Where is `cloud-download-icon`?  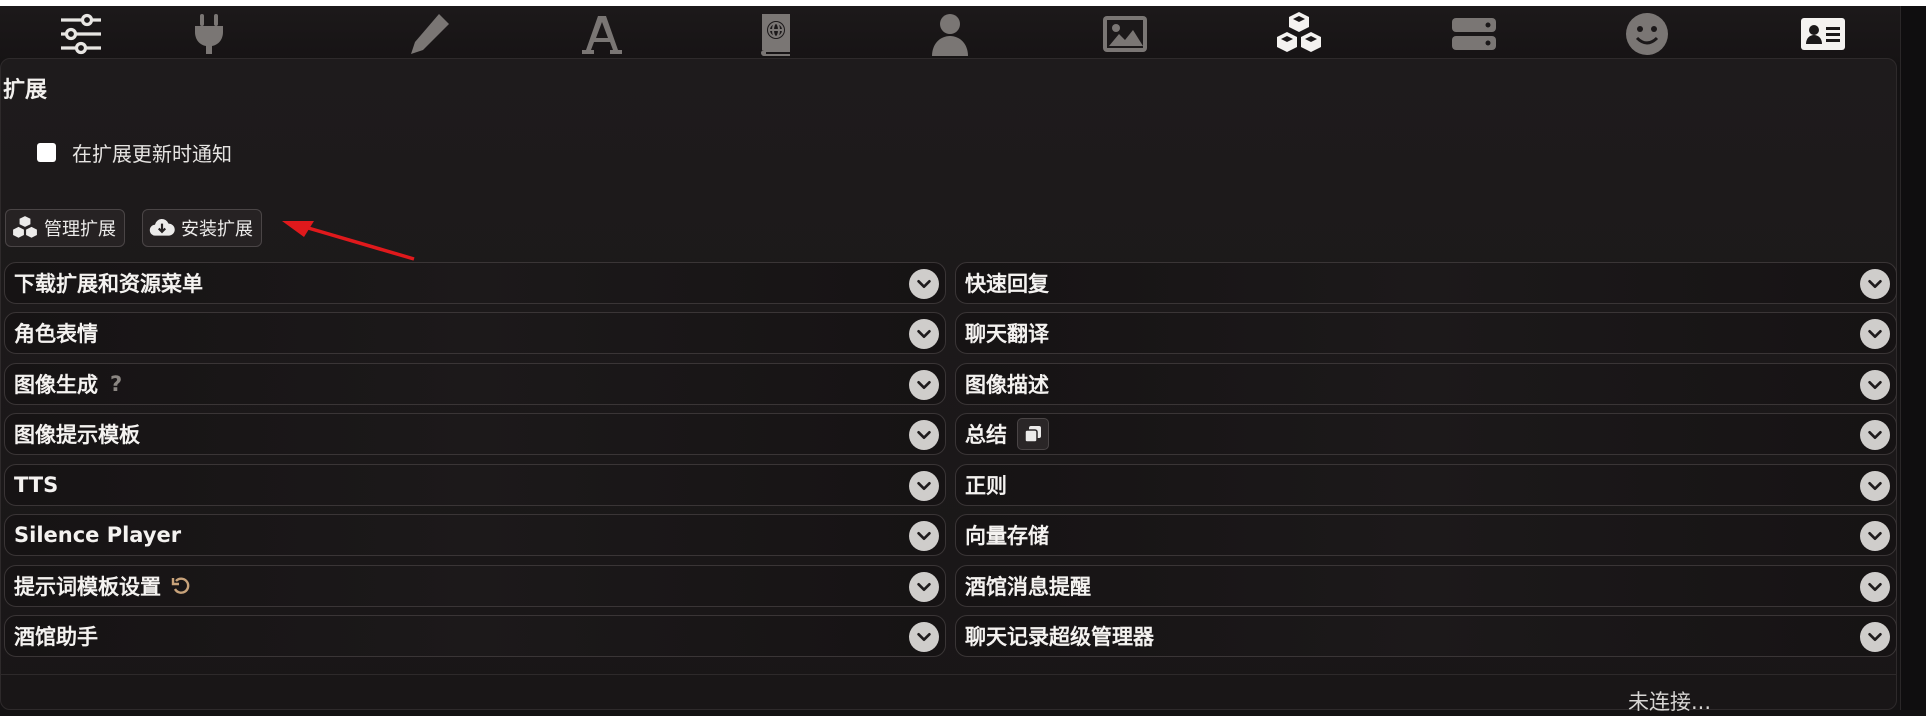
cloud-download-icon is located at coordinates (162, 227).